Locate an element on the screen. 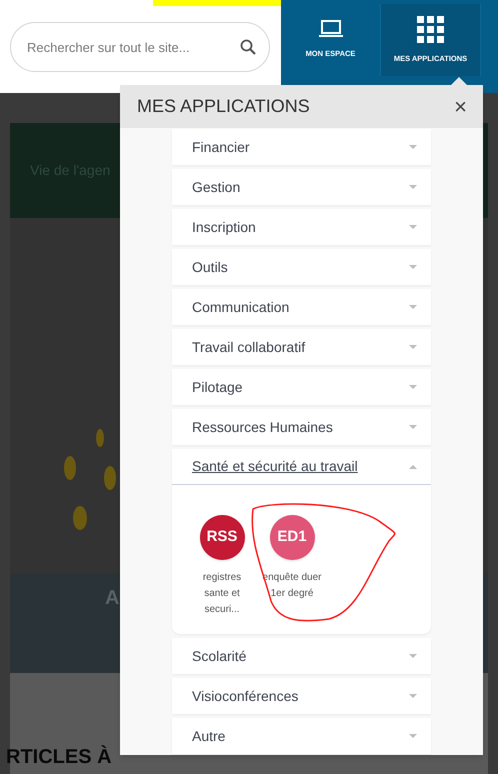 This screenshot has width=498, height=774. panel-title: MES APPLICATIONS is located at coordinates (223, 106).